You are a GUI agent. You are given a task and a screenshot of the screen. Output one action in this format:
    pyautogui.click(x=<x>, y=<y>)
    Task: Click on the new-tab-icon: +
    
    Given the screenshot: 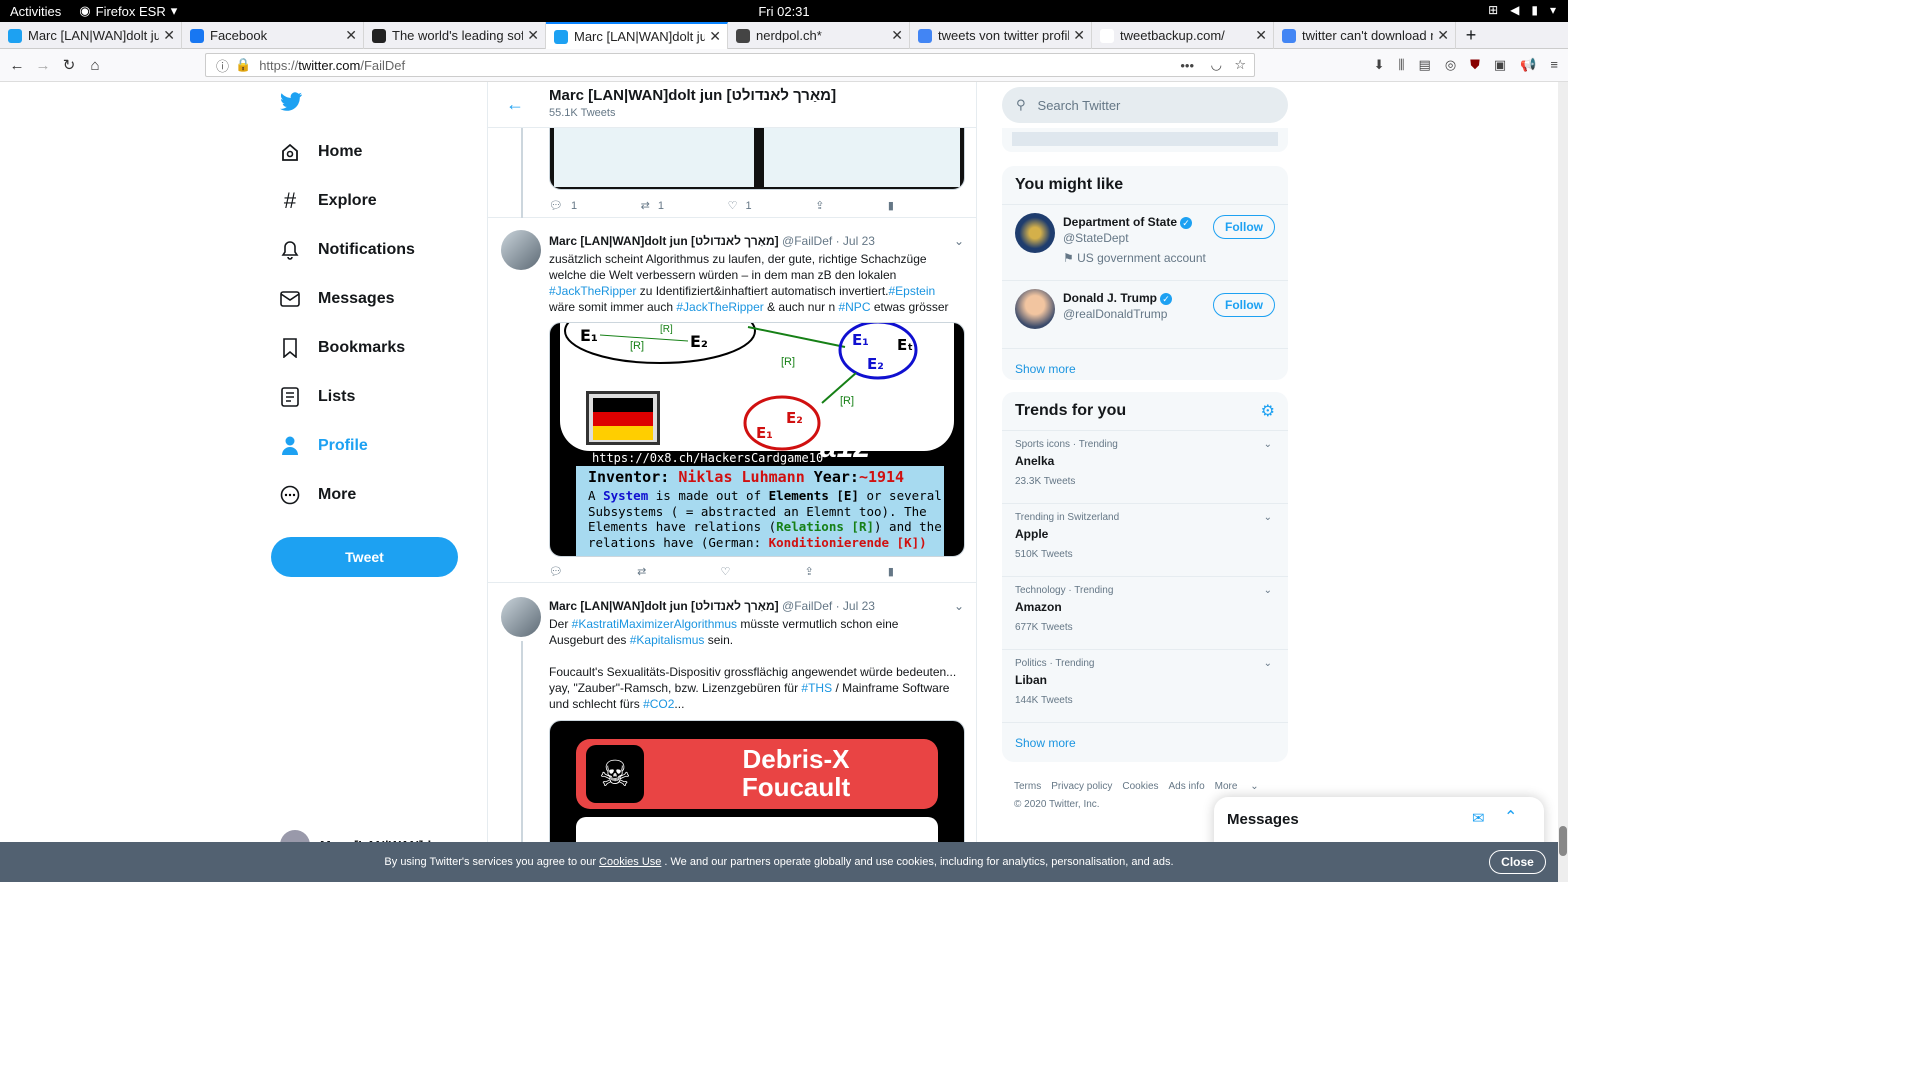 What is the action you would take?
    pyautogui.click(x=1471, y=35)
    